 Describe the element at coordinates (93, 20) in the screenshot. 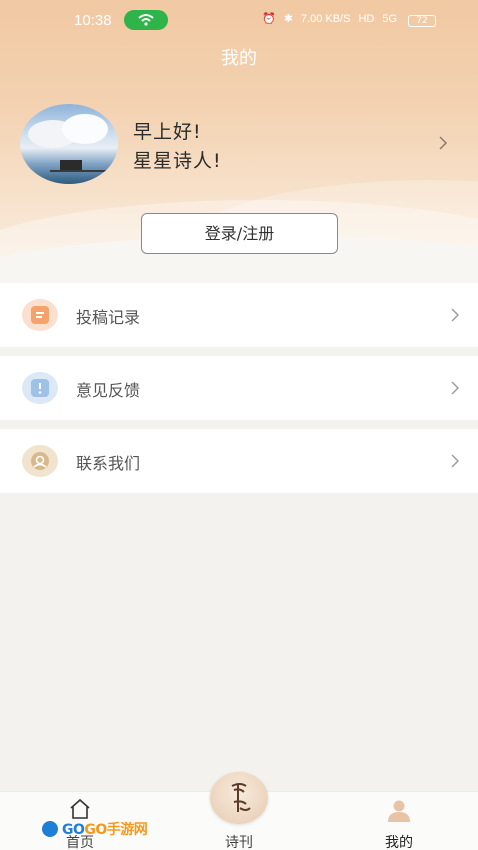

I see `status-time: 10:38` at that location.